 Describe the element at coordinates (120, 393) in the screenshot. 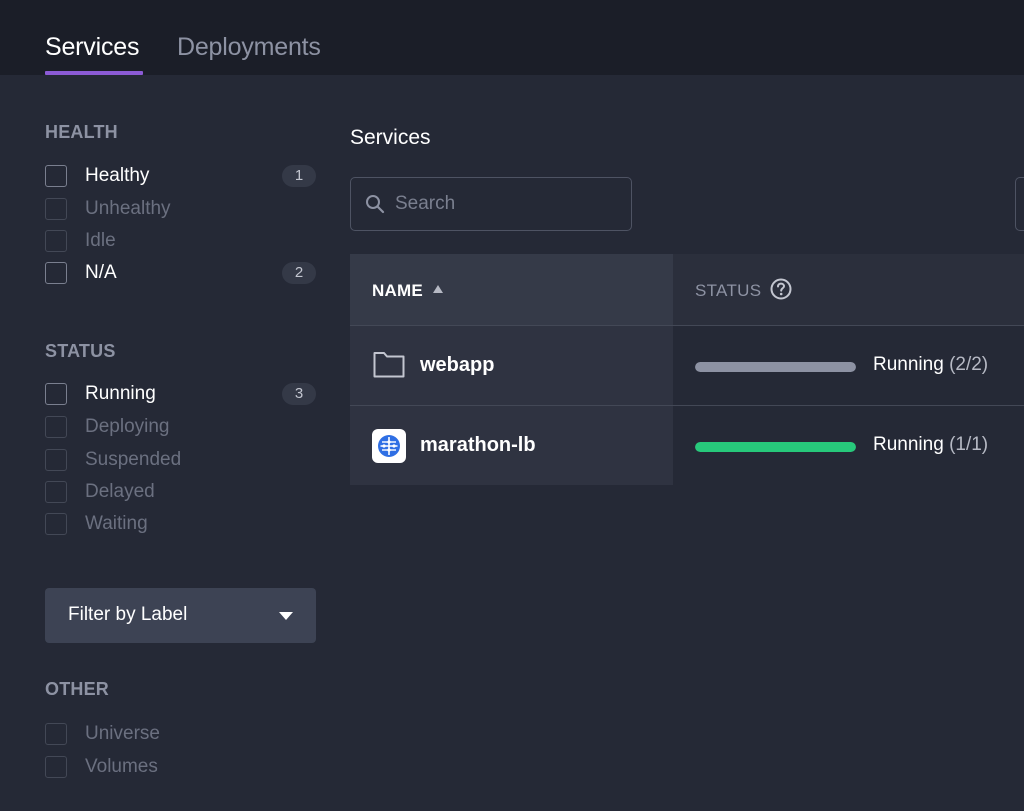

I see `filter-label: Running` at that location.